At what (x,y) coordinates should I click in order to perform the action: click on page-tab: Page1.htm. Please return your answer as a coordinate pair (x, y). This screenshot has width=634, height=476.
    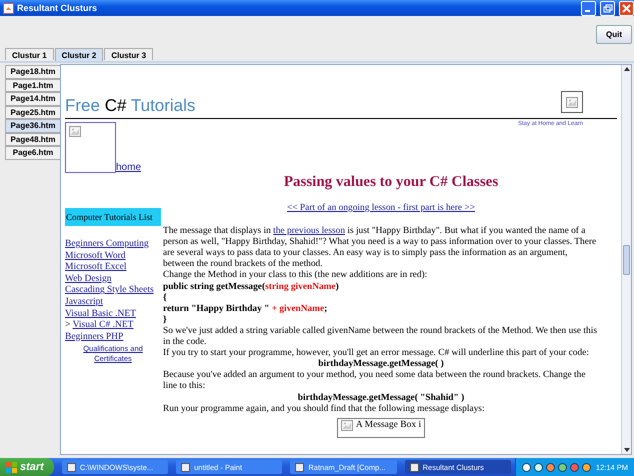
    Looking at the image, I should click on (32, 85).